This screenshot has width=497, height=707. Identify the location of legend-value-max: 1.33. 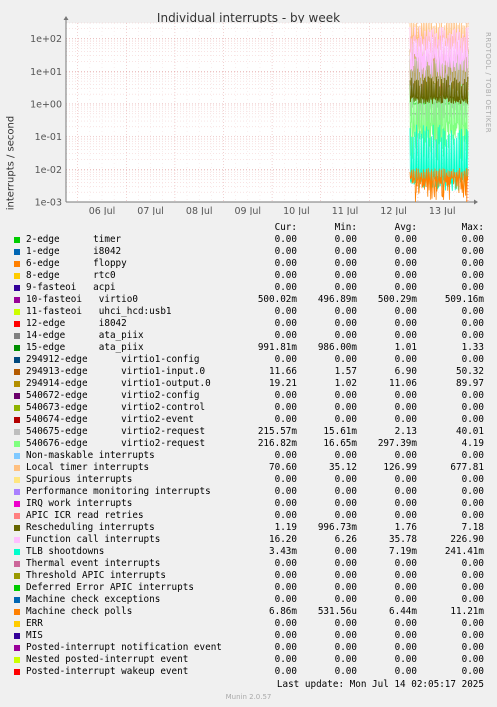
(472, 347).